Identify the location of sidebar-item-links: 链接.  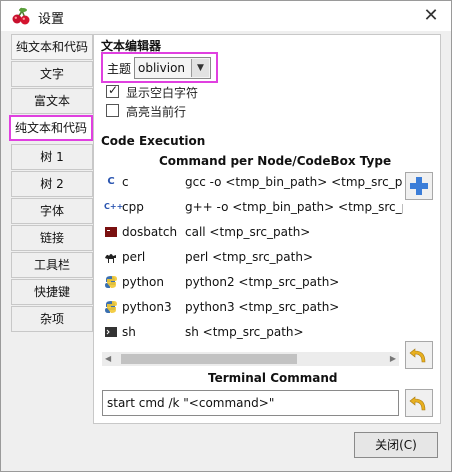
(52, 238).